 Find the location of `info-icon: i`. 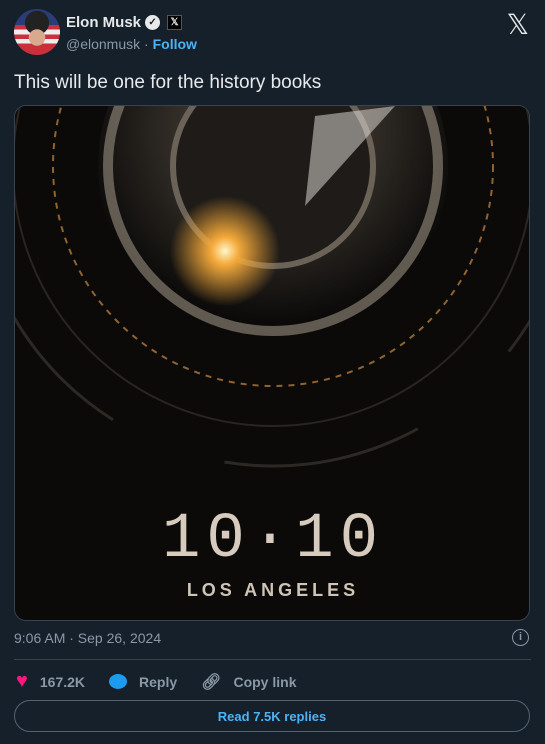

info-icon: i is located at coordinates (520, 637).